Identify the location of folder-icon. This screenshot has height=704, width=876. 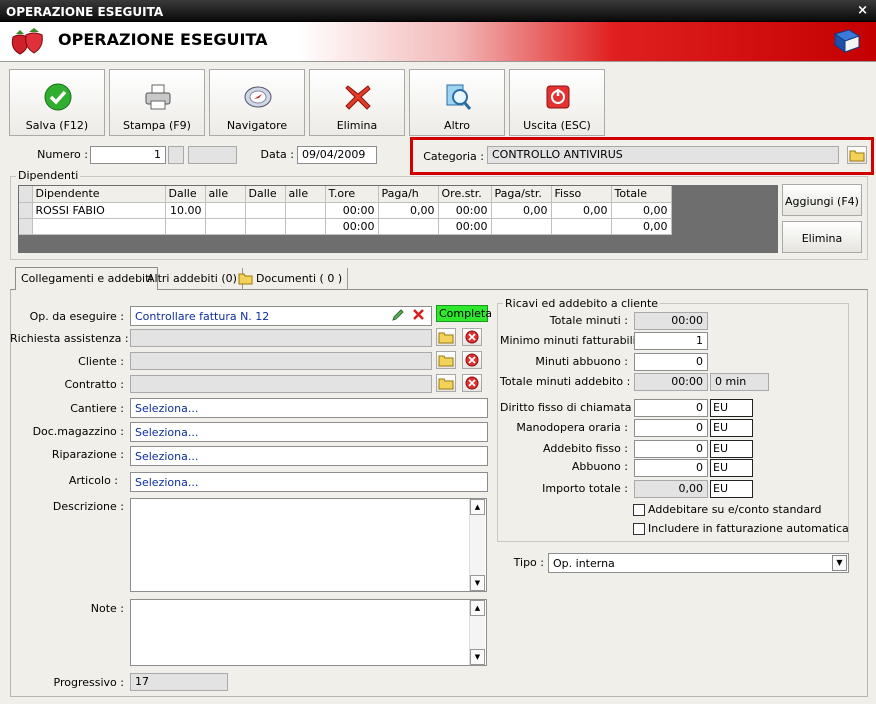
(446, 384).